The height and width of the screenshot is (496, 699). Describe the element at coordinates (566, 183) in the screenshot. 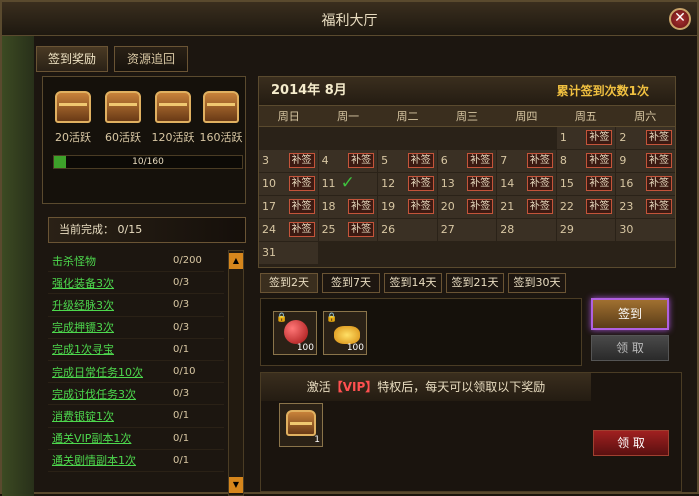

I see `day-number: 15` at that location.